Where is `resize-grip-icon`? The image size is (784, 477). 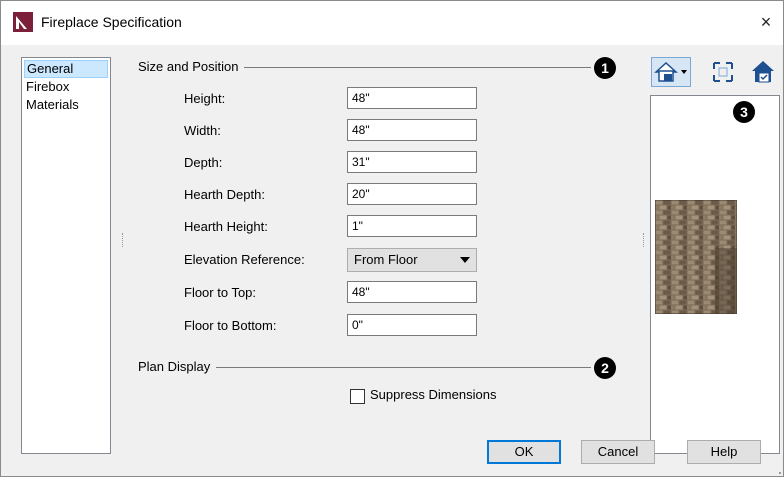
resize-grip-icon is located at coordinates (779, 472).